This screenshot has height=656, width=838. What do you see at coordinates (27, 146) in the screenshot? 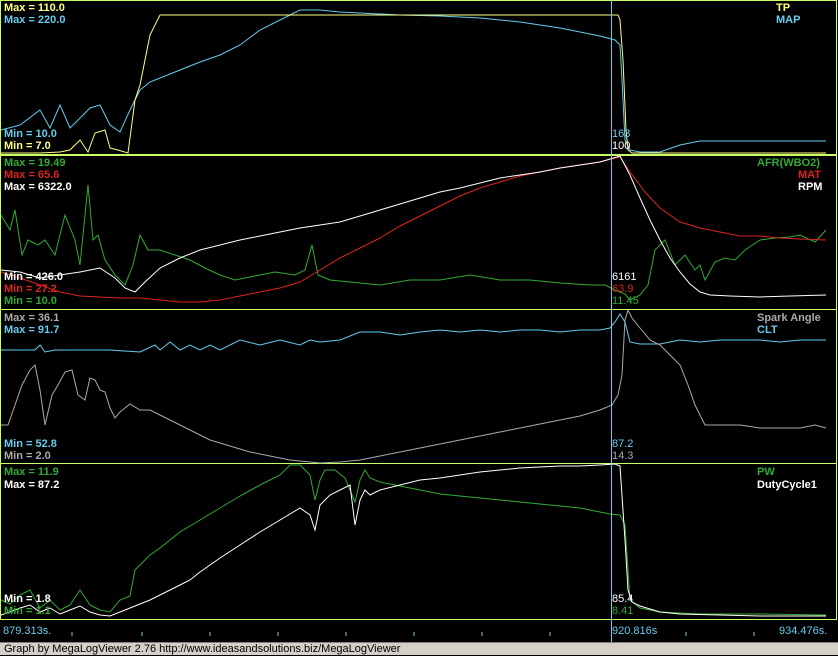
I see `panel-1-min-tp: Min = 7.0` at bounding box center [27, 146].